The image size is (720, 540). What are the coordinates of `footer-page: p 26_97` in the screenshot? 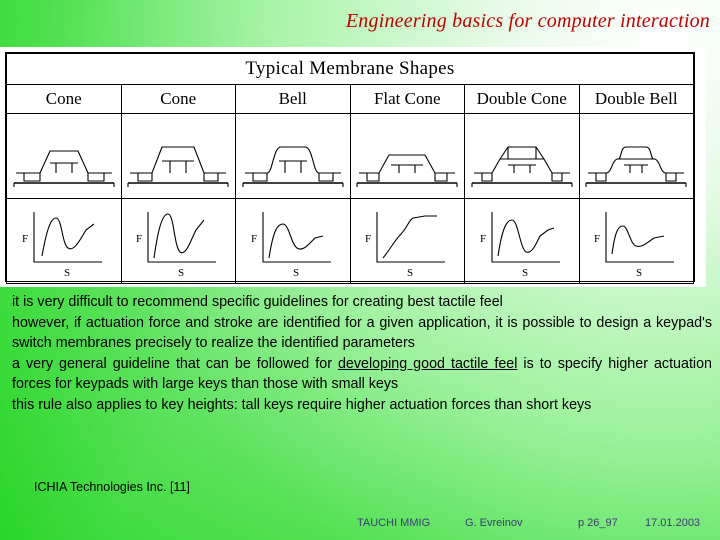 It's located at (598, 523).